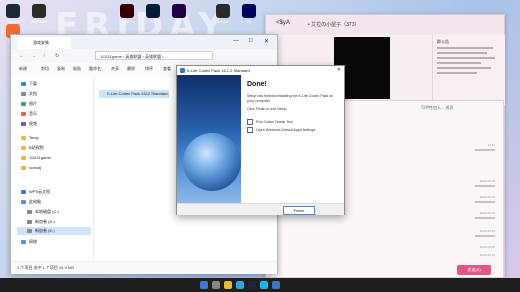 This screenshot has height=292, width=520. I want to click on nav-item-drive-d: 新加卷 (D:), so click(41, 222).